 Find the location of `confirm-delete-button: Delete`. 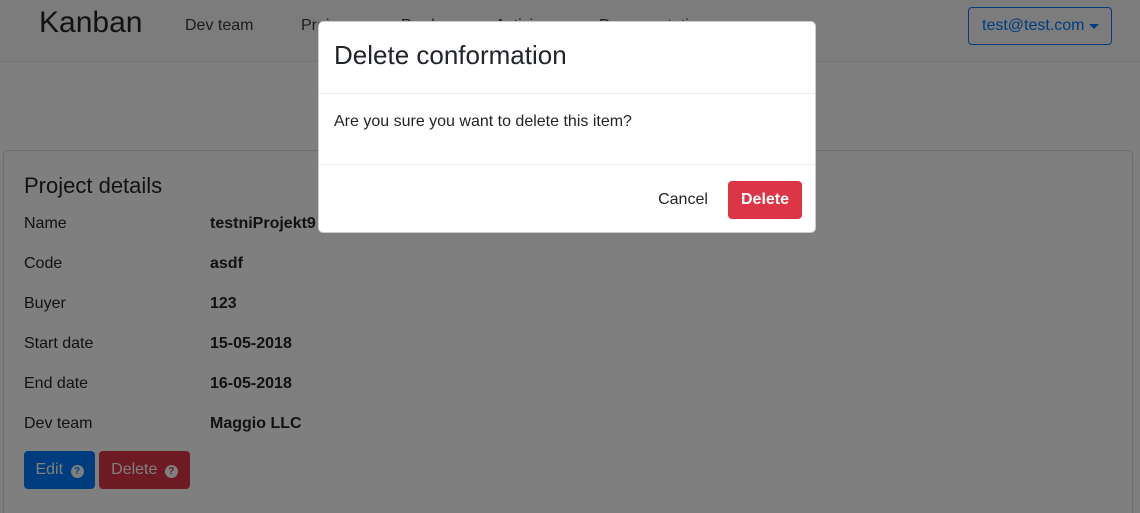

confirm-delete-button: Delete is located at coordinates (765, 200).